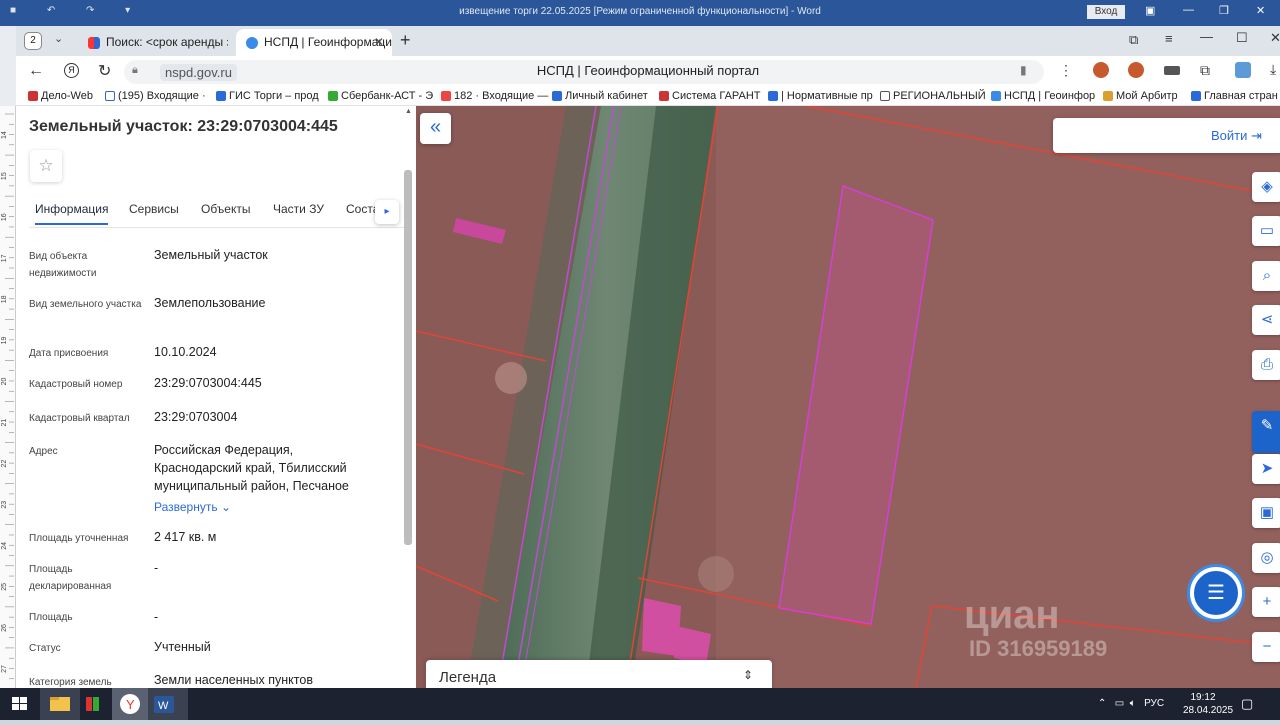  I want to click on tab-label: Поиск: <срок аренды зем, so click(167, 42).